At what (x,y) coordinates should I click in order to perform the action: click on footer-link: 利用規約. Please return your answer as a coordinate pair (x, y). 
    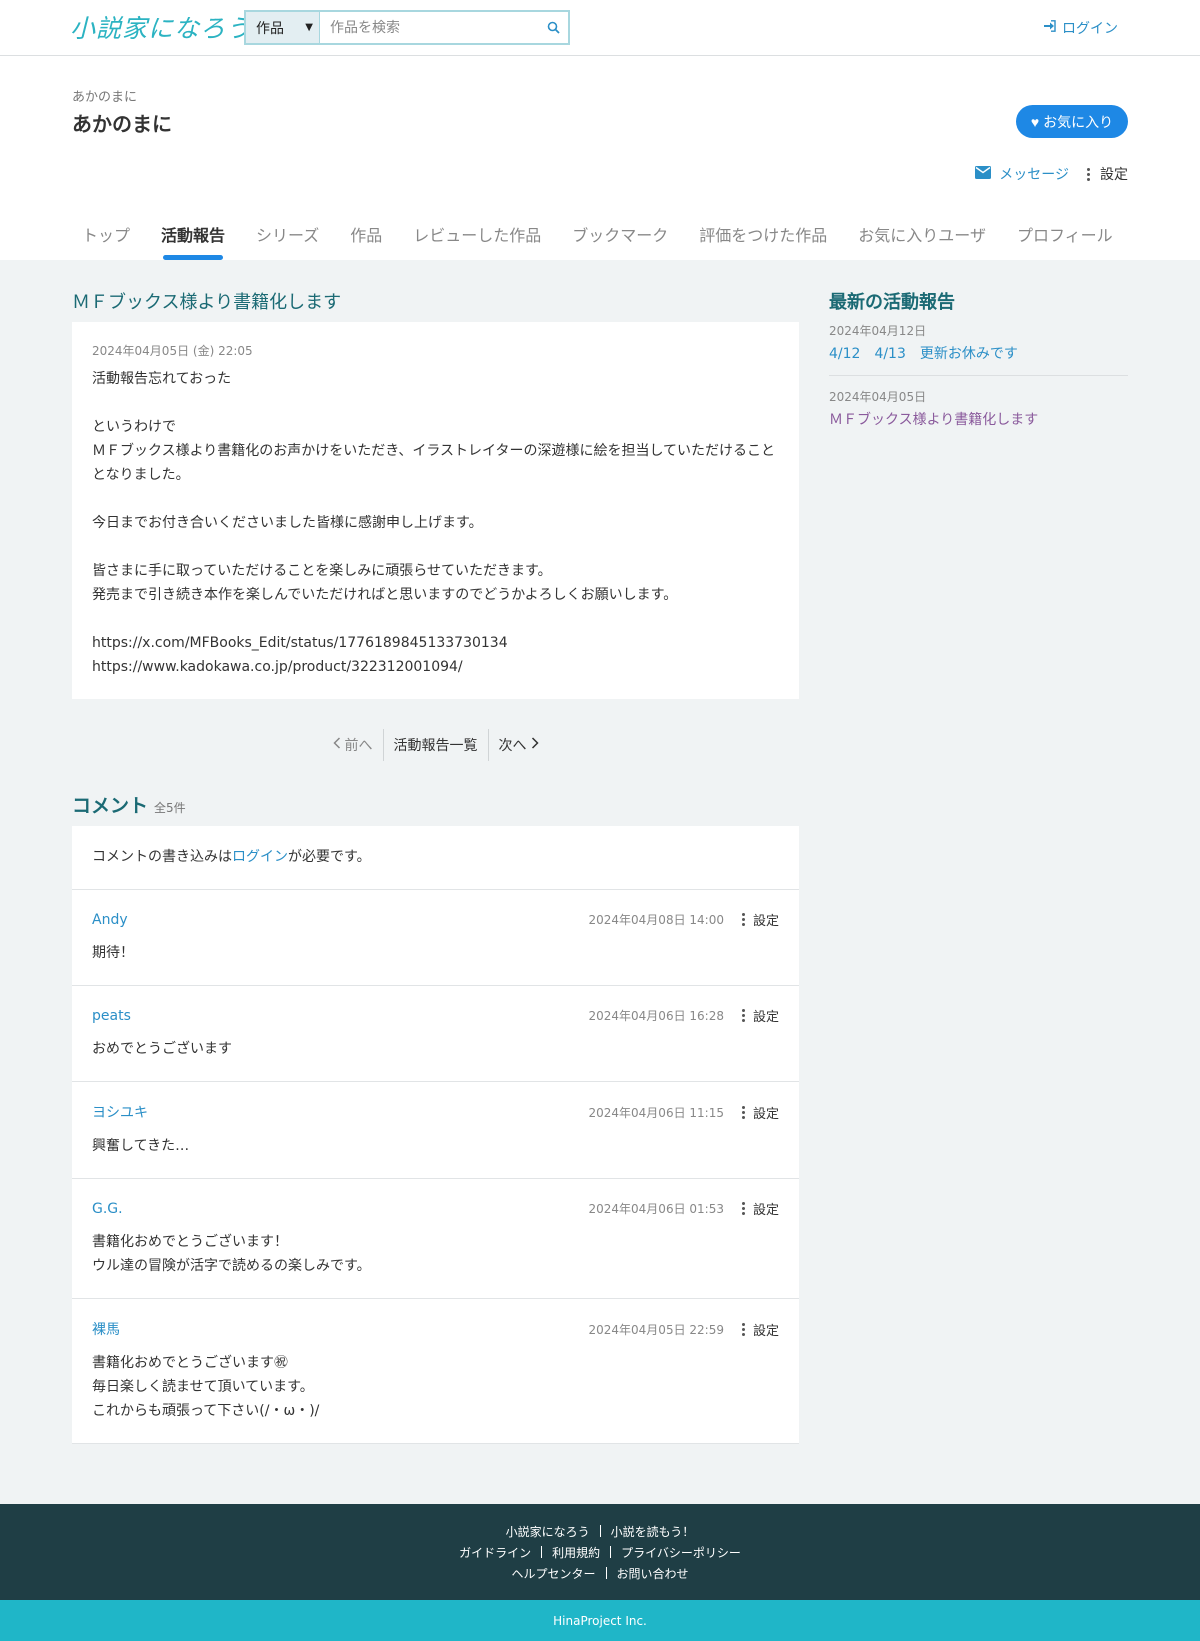
    Looking at the image, I should click on (576, 1552).